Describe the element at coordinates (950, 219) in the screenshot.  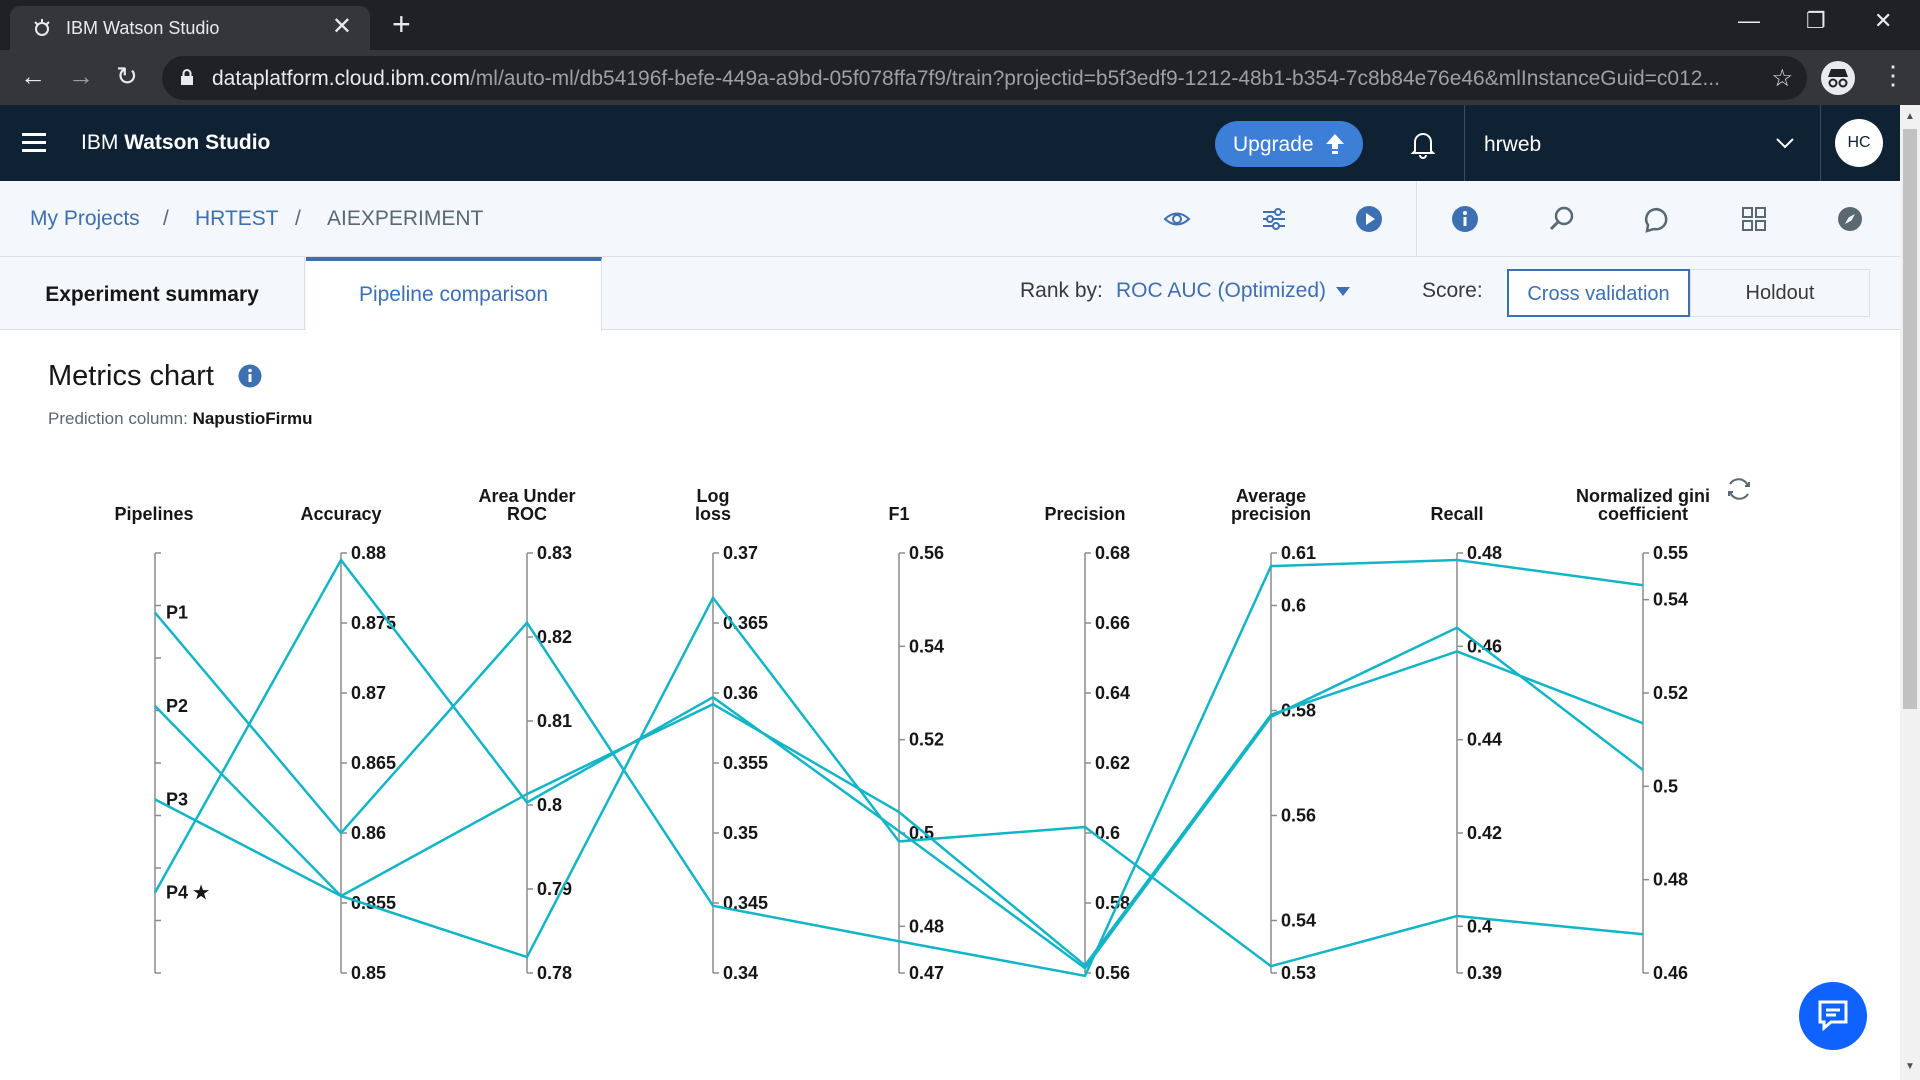
I see `breadcrumb: My Projects / HRTEST / AIEXPERIMENT` at that location.